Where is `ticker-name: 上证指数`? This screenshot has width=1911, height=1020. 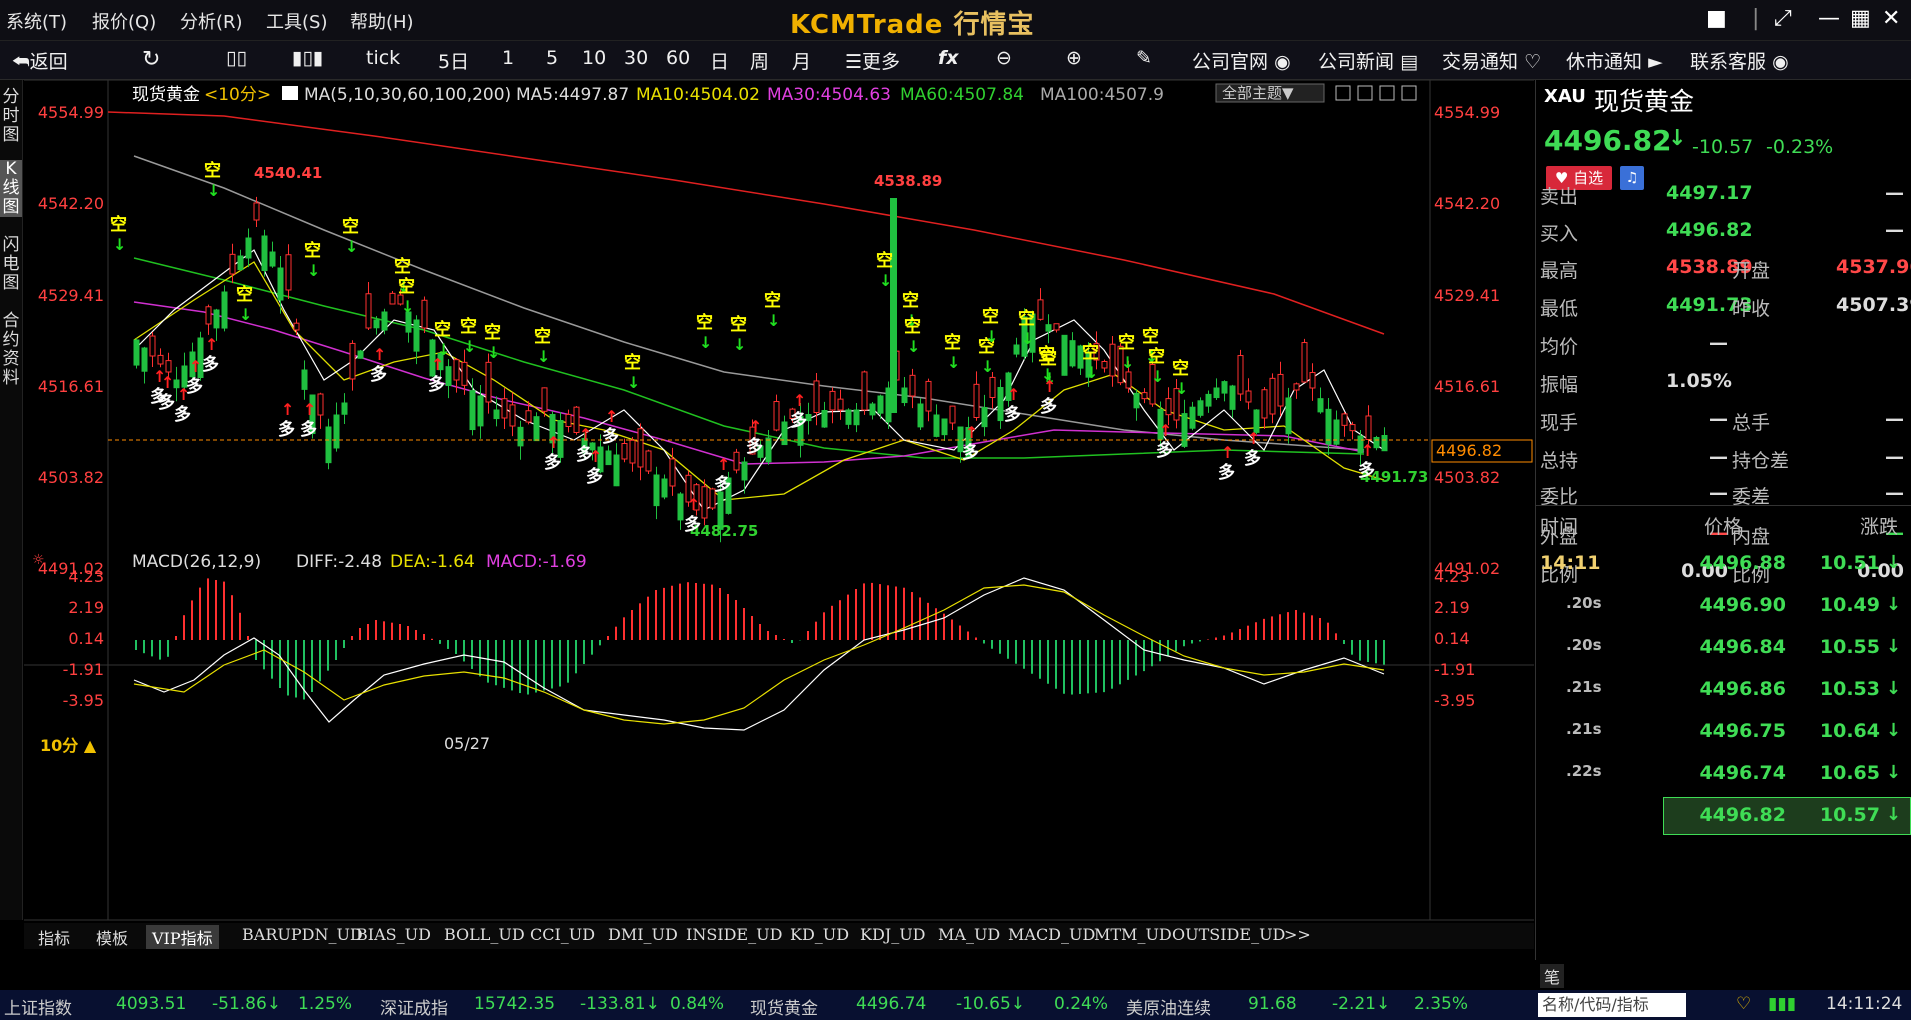
ticker-name: 上证指数 is located at coordinates (38, 1006).